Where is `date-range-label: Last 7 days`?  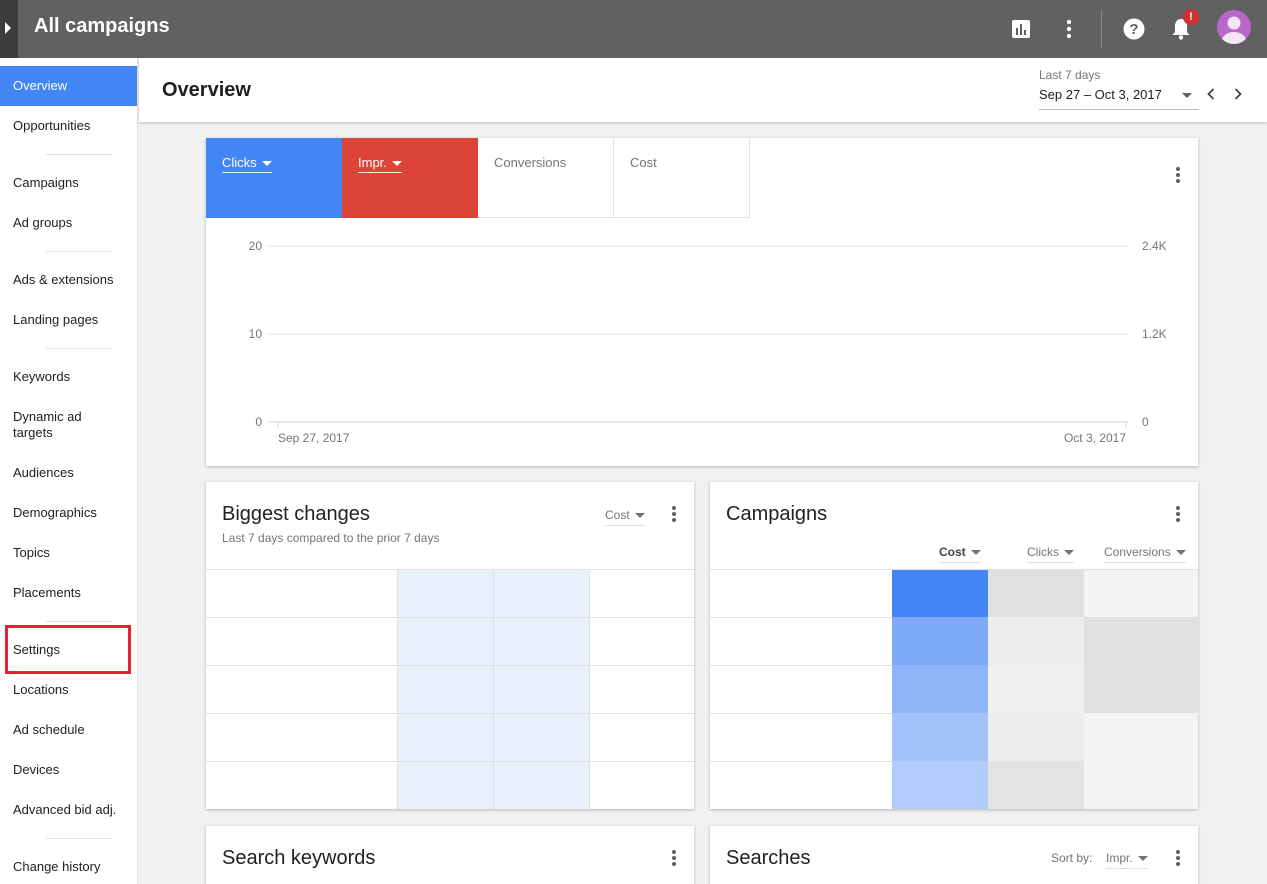 date-range-label: Last 7 days is located at coordinates (1070, 75).